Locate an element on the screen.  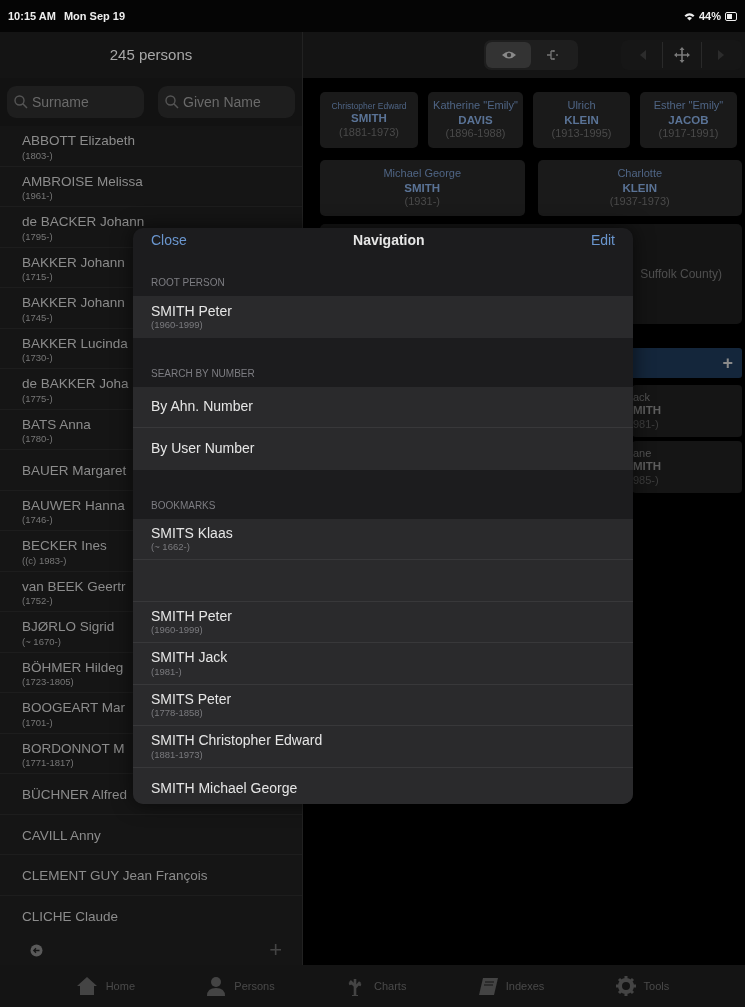
navigation-list-item: By Ahn. Number is located at coordinates (383, 407).